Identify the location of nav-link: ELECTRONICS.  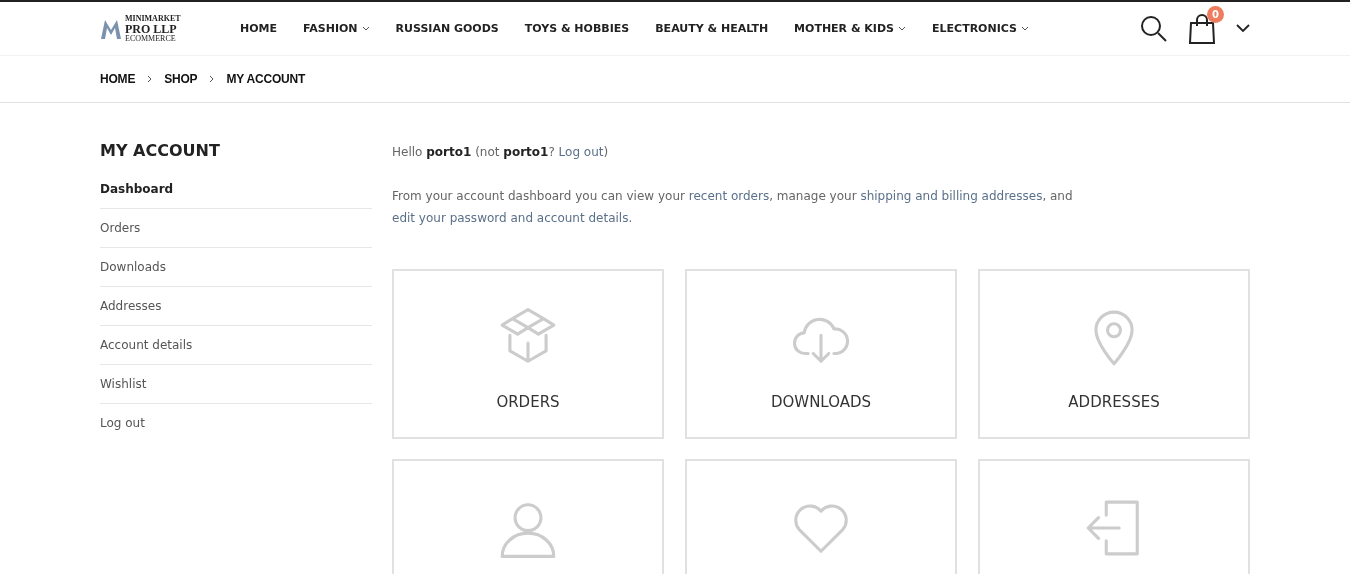
(980, 28).